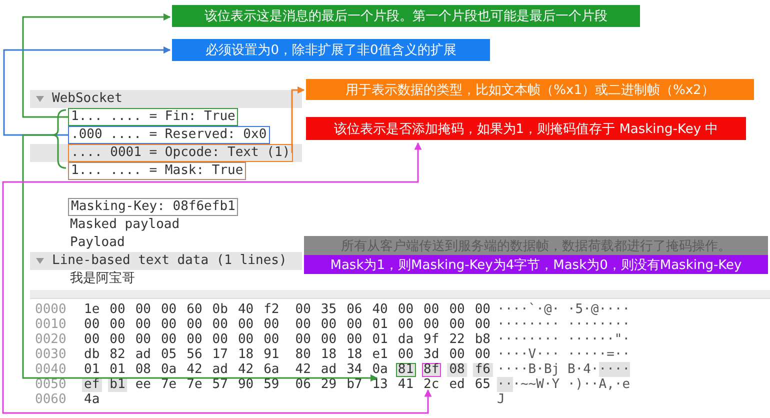  I want to click on hex-byte: db, so click(92, 355).